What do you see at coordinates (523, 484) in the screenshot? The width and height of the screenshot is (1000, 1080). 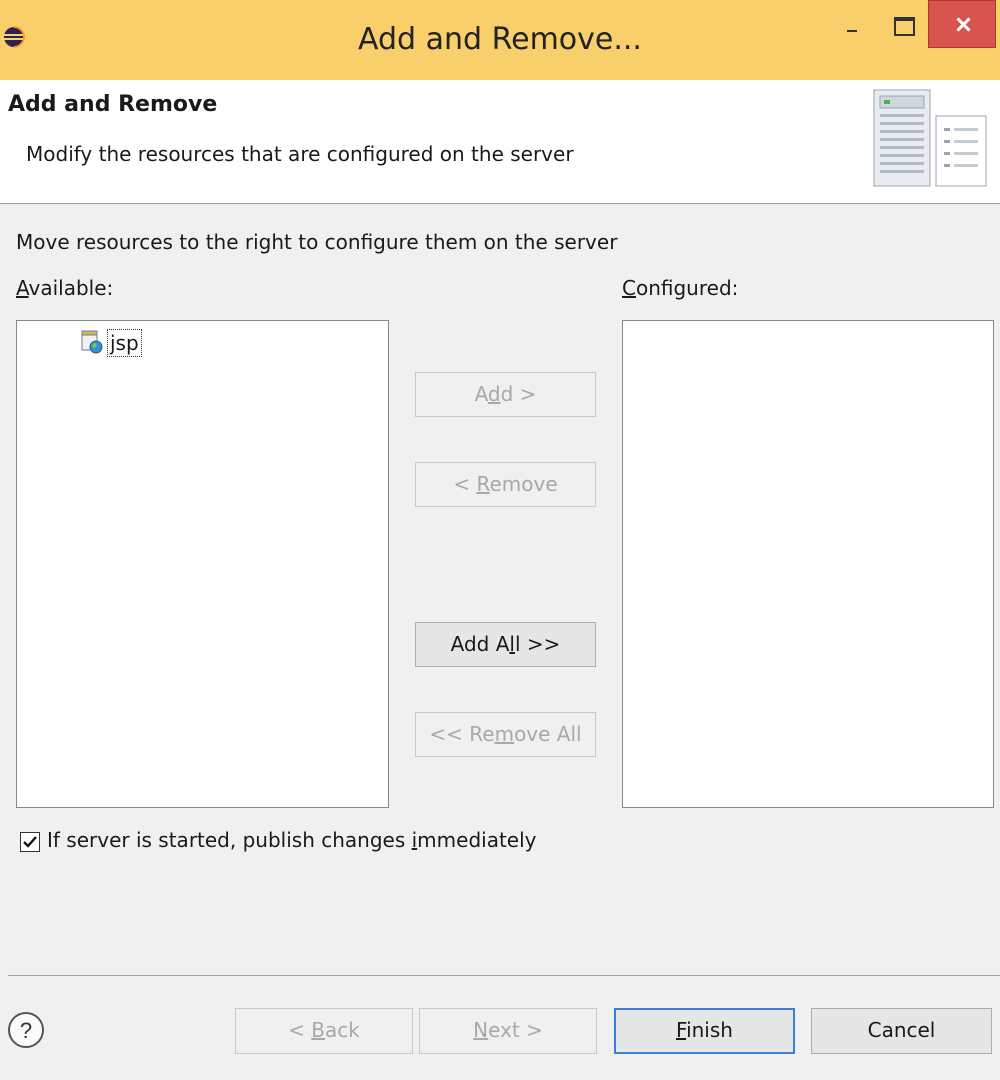 I see `remove-button-text-rest: emove` at bounding box center [523, 484].